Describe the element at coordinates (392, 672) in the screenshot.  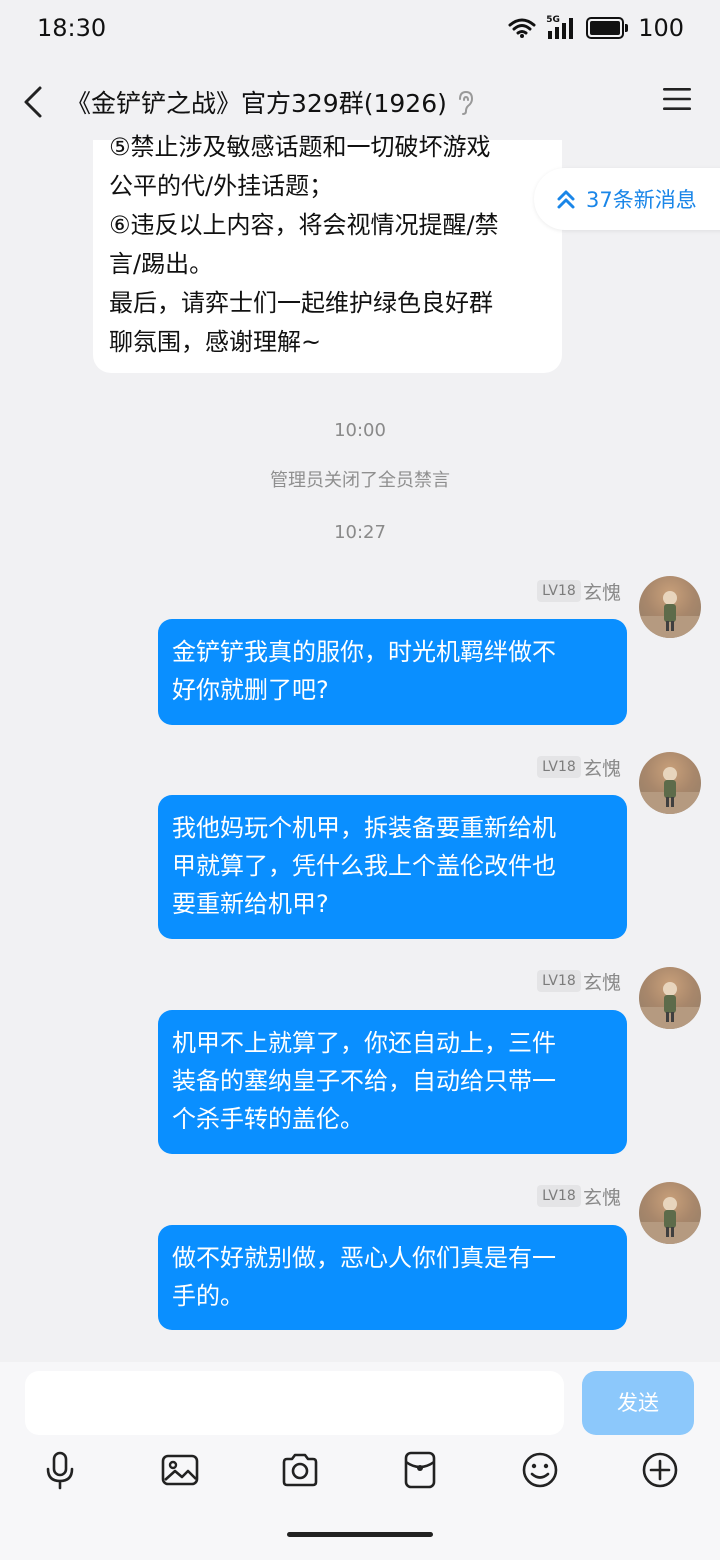
I see `message-bubble: 金铲铲我真的服你，时光机羁绊做不 好你就删了吧?` at that location.